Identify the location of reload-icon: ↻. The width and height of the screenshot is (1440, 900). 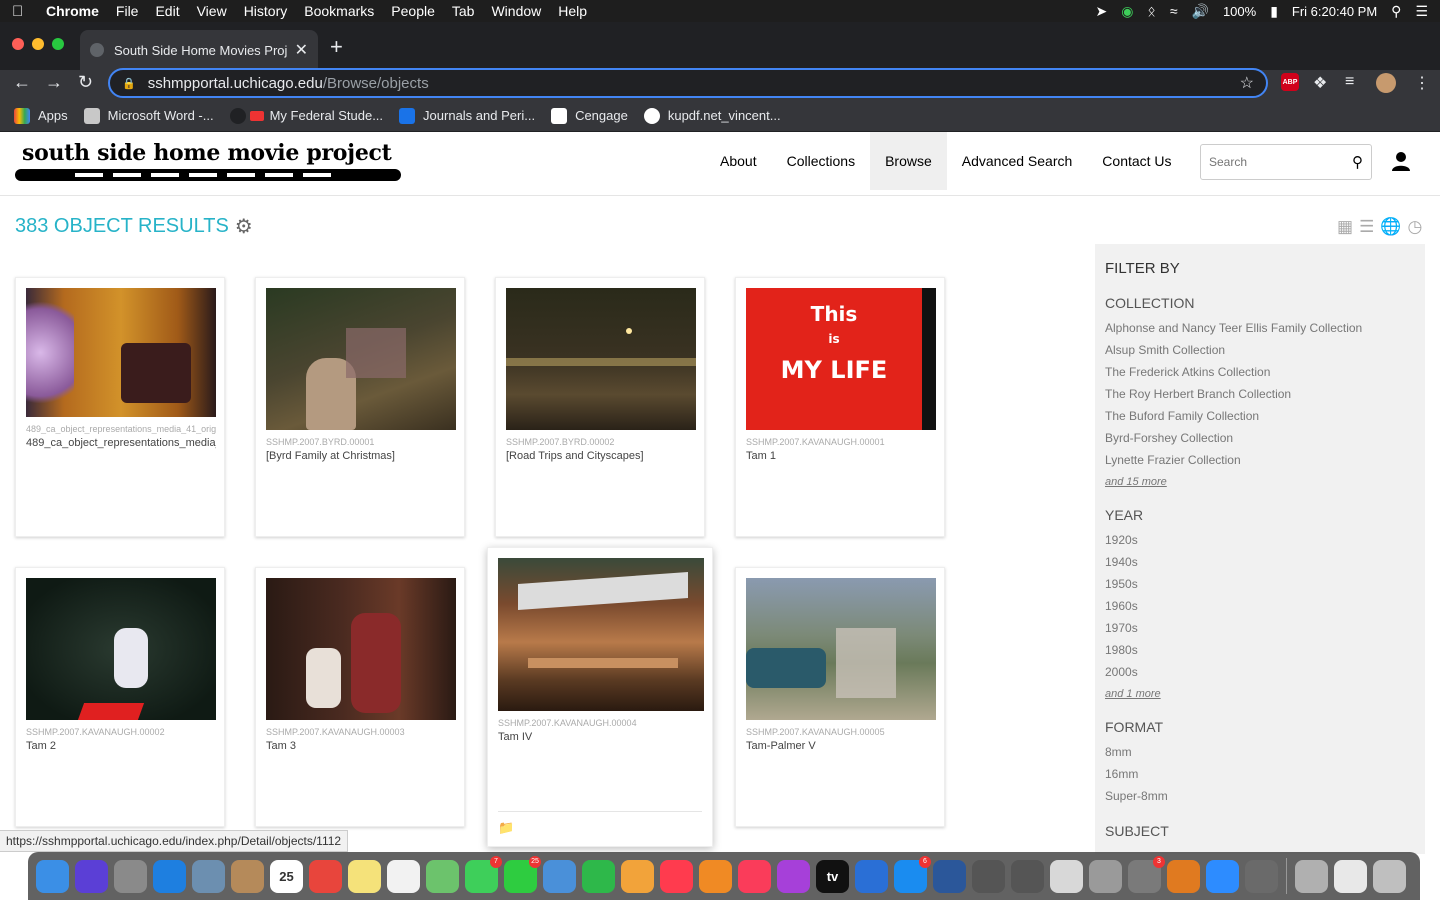
(85, 82).